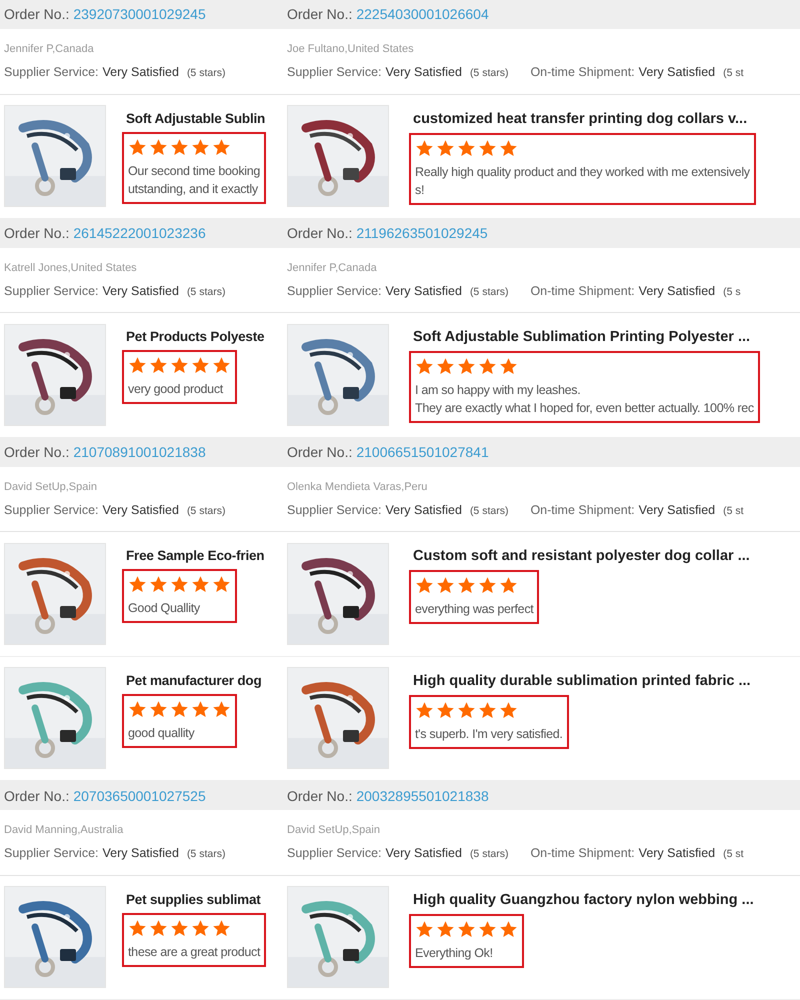 The height and width of the screenshot is (1000, 800). What do you see at coordinates (454, 953) in the screenshot?
I see `review-text: Everything Ok!` at bounding box center [454, 953].